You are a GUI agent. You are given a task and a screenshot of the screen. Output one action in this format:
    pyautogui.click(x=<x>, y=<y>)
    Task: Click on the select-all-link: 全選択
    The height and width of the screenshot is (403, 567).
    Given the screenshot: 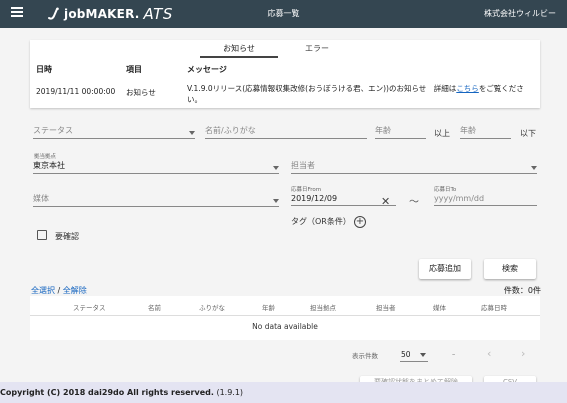 What is the action you would take?
    pyautogui.click(x=43, y=290)
    